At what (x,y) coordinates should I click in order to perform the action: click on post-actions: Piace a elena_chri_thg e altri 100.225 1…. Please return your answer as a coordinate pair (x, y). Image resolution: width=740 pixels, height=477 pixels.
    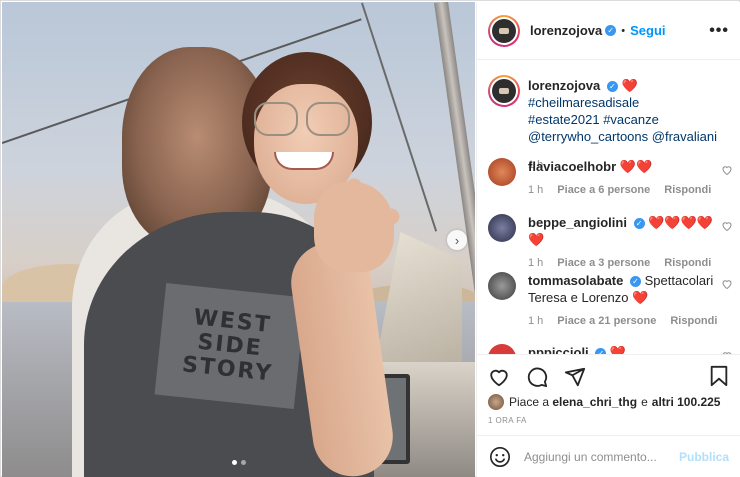
    Looking at the image, I should click on (608, 415).